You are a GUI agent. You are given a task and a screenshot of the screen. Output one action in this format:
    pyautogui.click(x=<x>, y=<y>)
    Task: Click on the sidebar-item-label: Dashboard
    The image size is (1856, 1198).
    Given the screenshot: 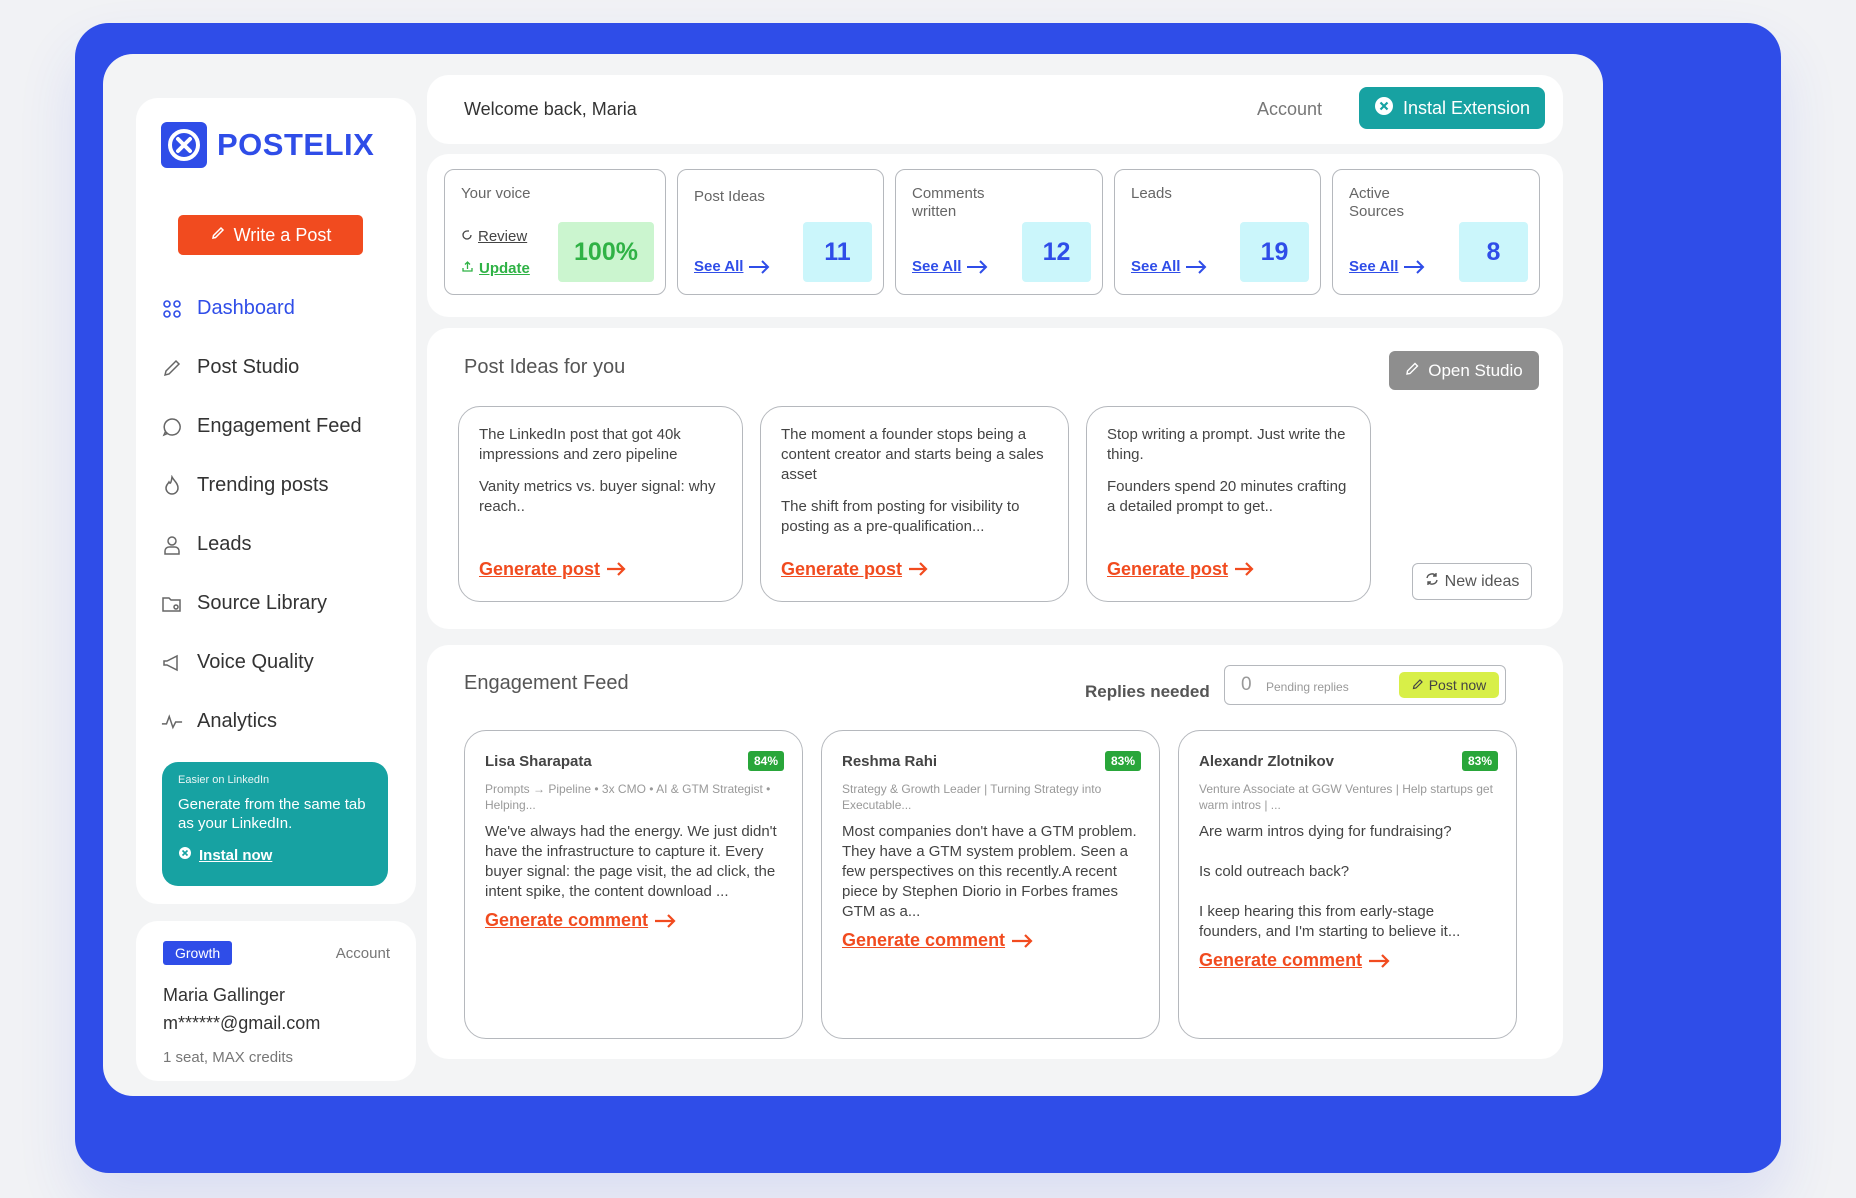 What is the action you would take?
    pyautogui.click(x=246, y=308)
    